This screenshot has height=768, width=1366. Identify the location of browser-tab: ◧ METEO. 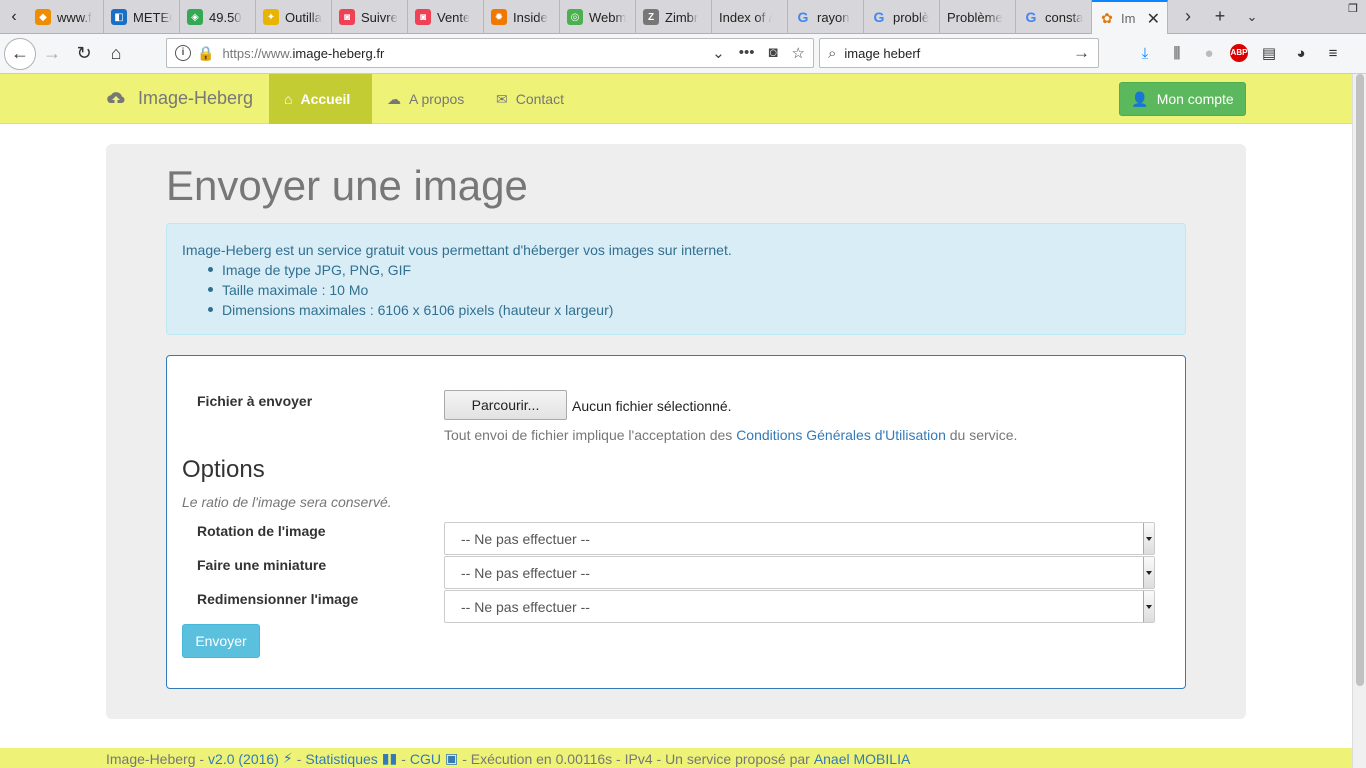
(142, 17).